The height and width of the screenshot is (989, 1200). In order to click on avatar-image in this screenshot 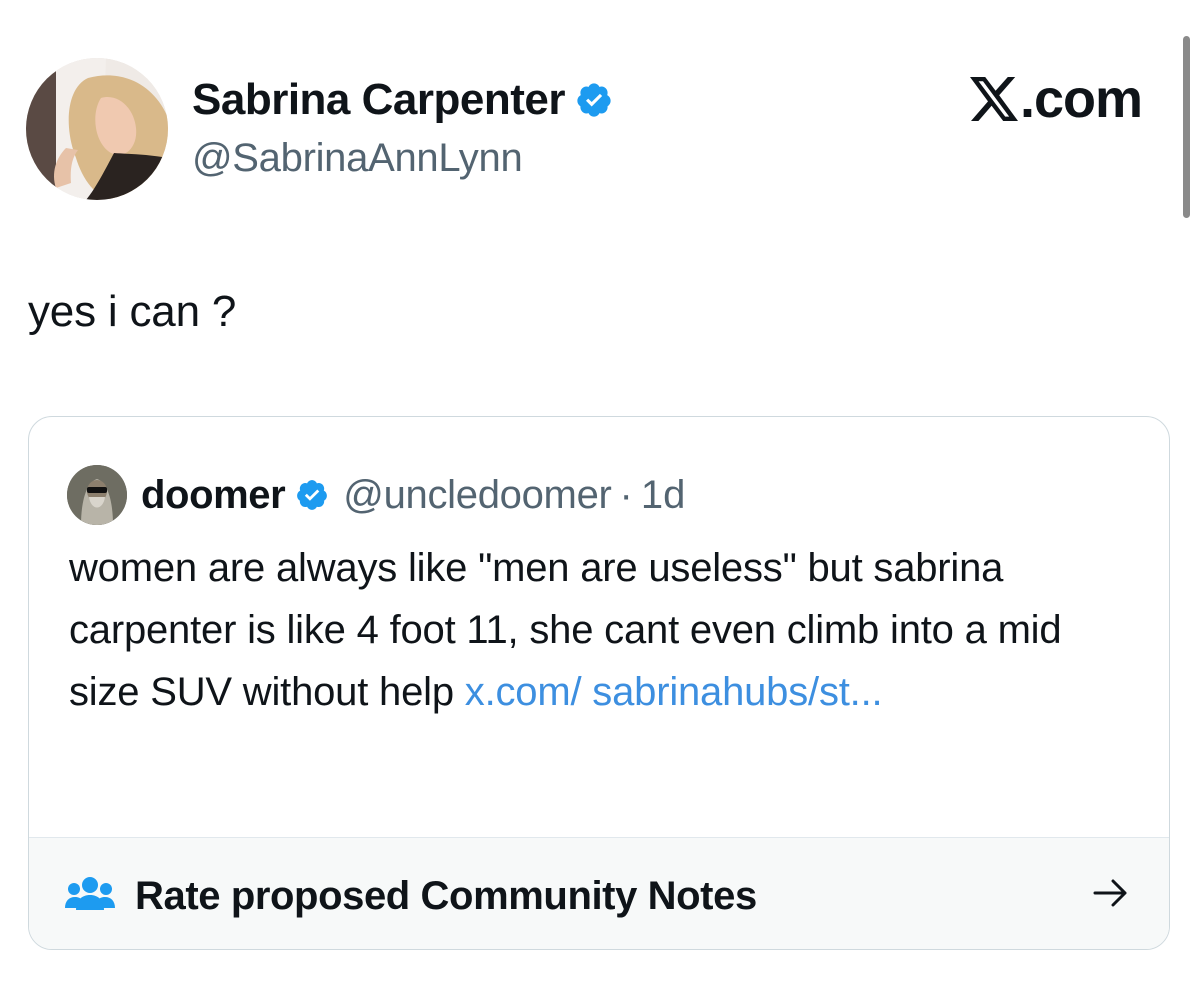, I will do `click(97, 129)`.